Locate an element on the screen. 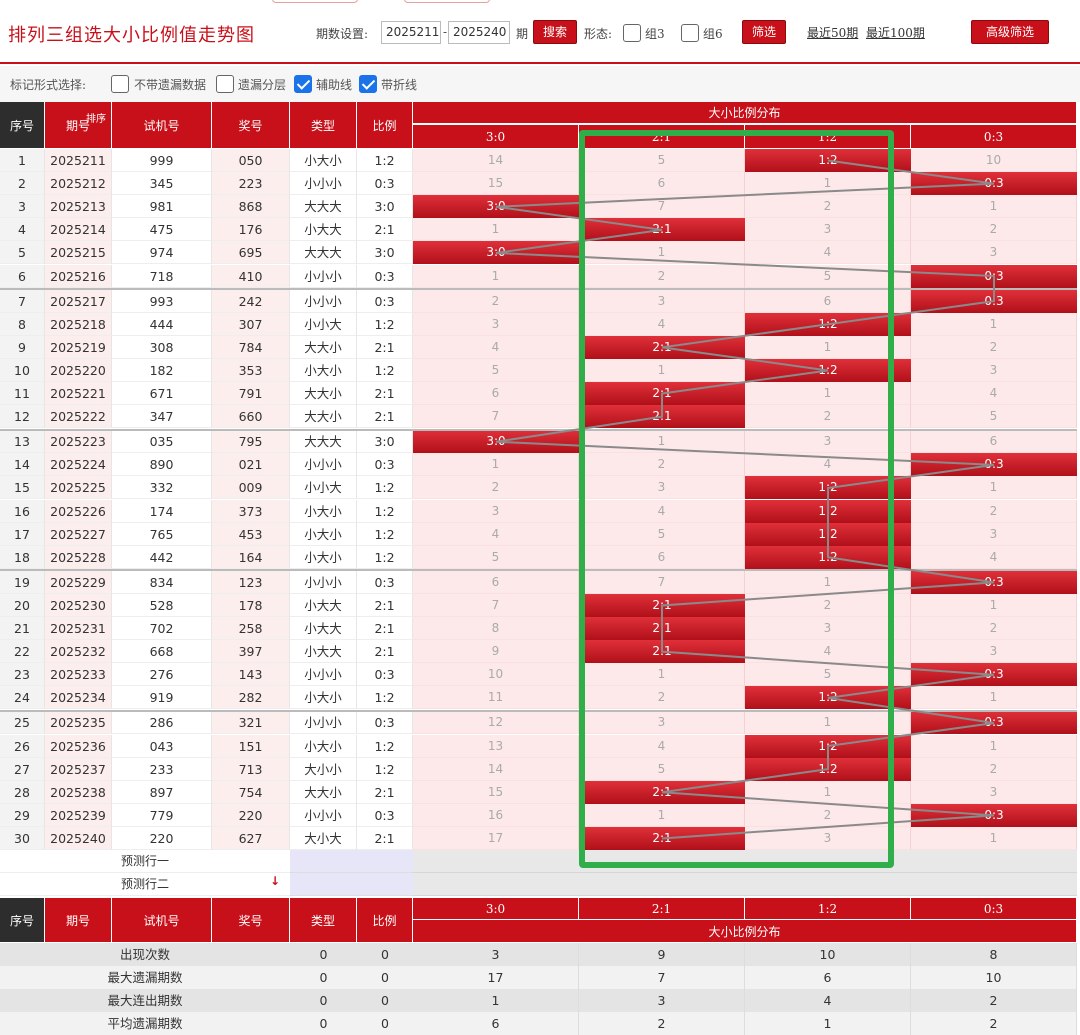 Image resolution: width=1080 pixels, height=1035 pixels. column-header: 试机号 is located at coordinates (162, 125).